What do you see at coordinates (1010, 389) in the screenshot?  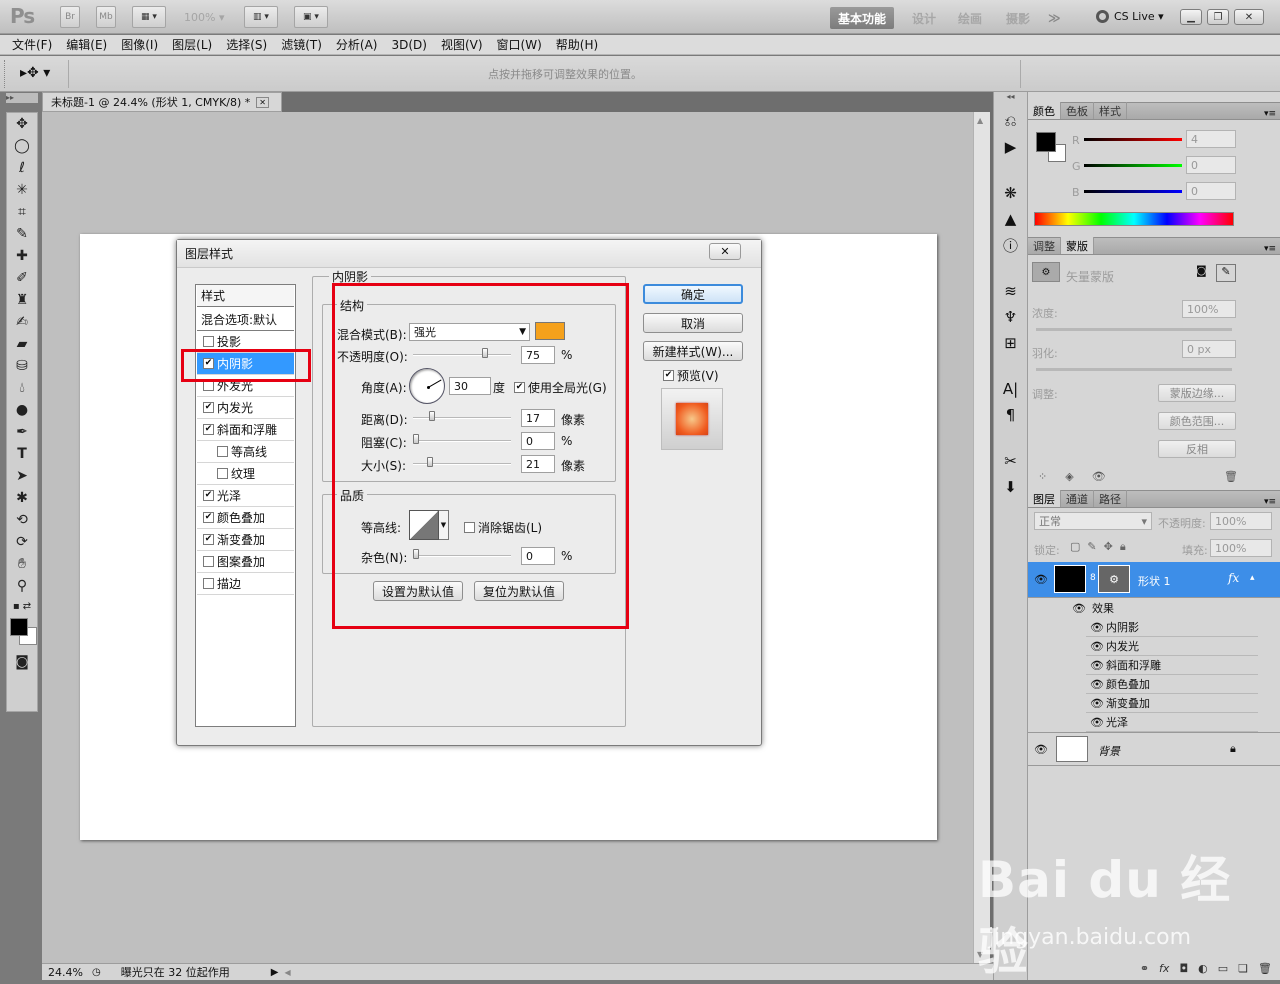 I see `character-panel-button: A|` at bounding box center [1010, 389].